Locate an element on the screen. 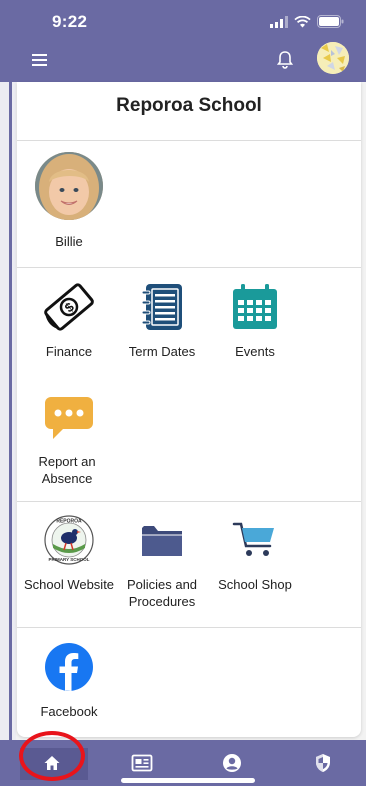  tile-label: Facebook is located at coordinates (69, 711).